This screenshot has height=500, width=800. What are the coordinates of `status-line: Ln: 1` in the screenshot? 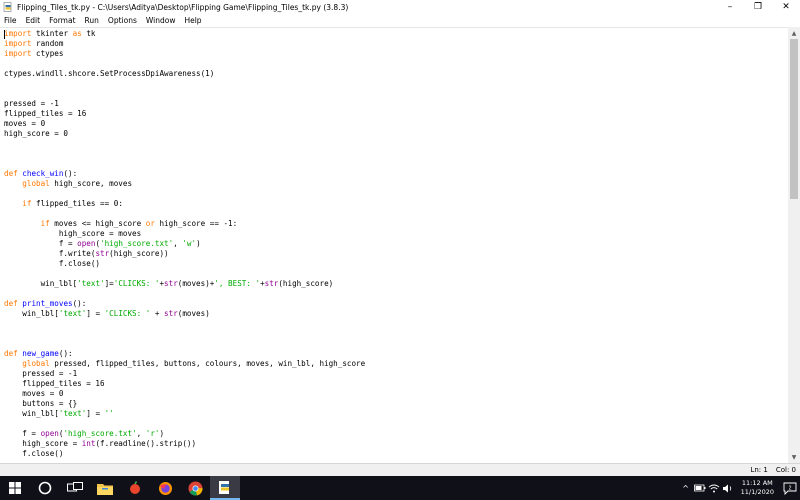 It's located at (759, 470).